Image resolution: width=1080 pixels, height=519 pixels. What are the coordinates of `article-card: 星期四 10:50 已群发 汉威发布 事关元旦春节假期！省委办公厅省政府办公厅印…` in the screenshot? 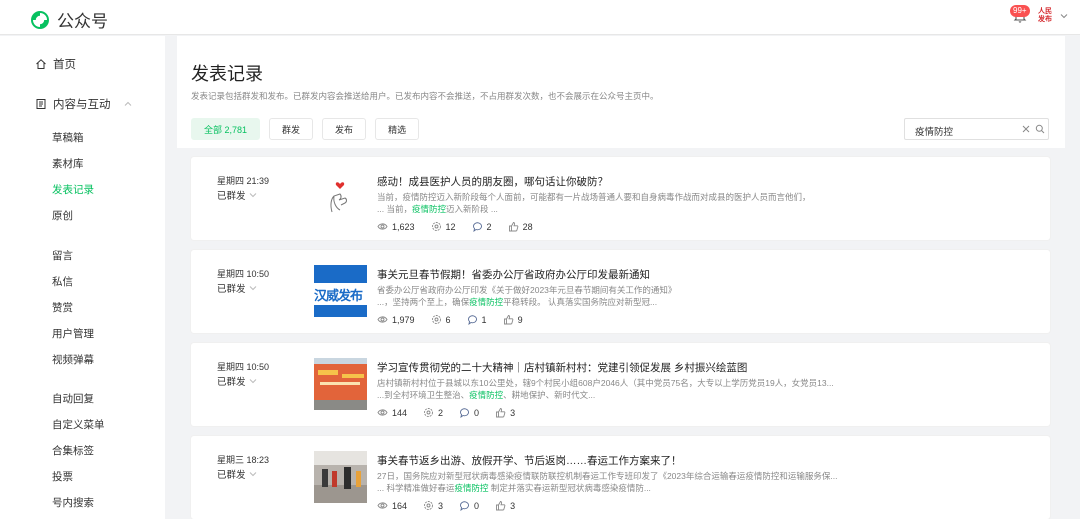 It's located at (620, 291).